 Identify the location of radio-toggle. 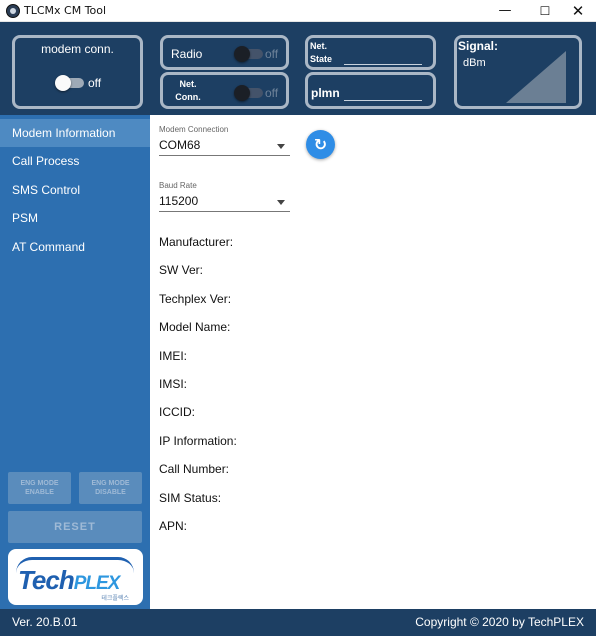
(248, 54).